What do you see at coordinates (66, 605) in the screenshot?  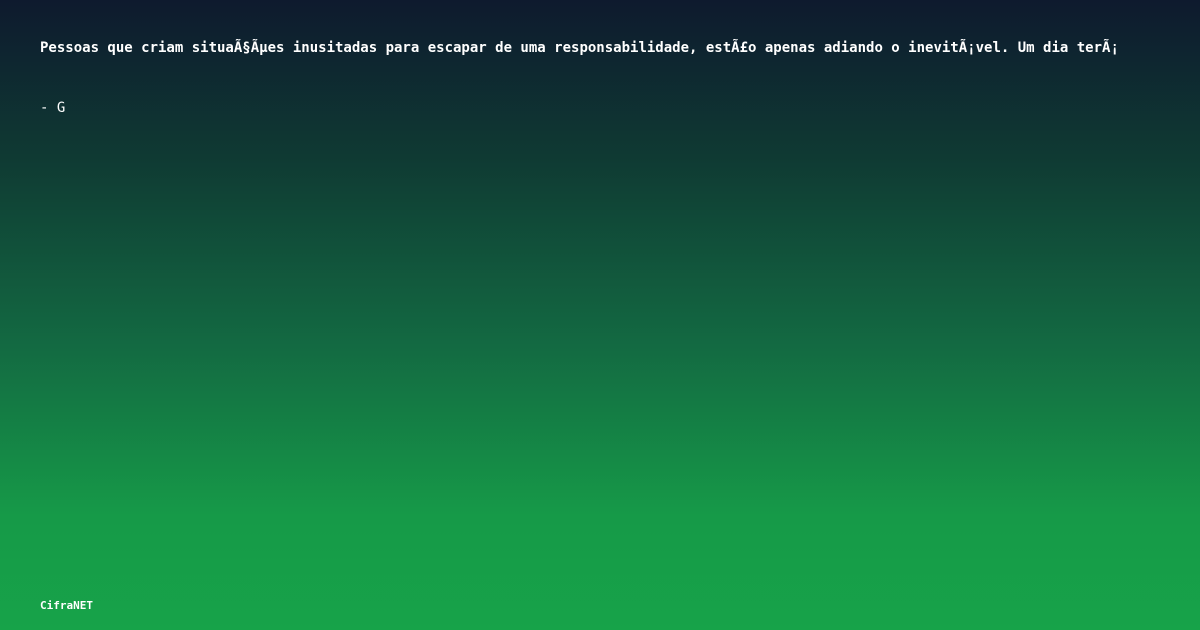 I see `brand-name: CifraNET` at bounding box center [66, 605].